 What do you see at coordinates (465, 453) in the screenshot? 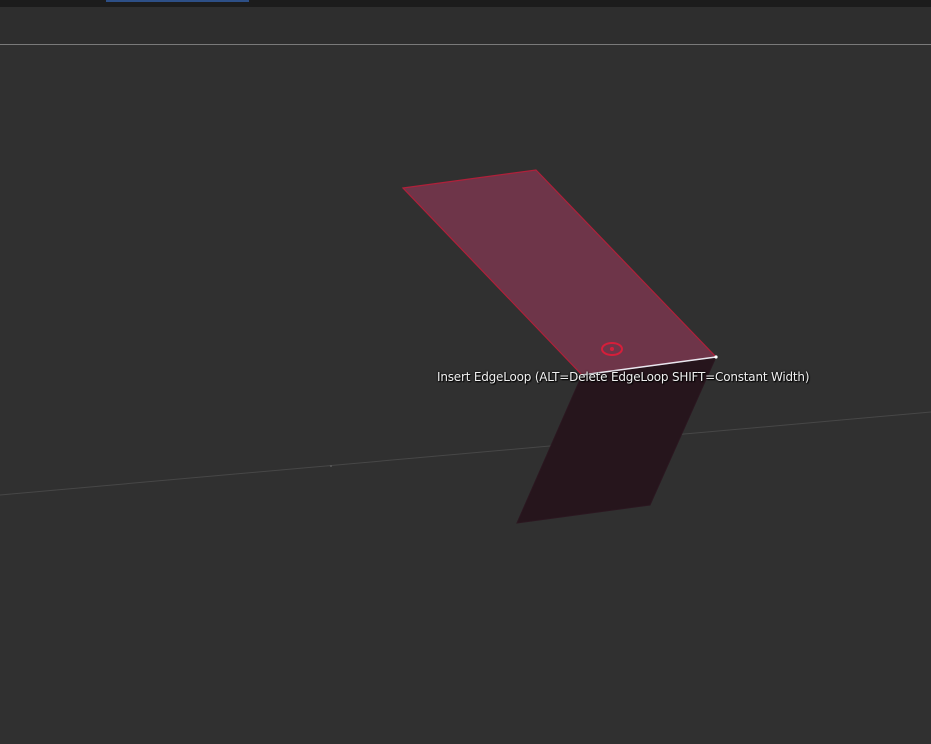
I see `grid-line` at bounding box center [465, 453].